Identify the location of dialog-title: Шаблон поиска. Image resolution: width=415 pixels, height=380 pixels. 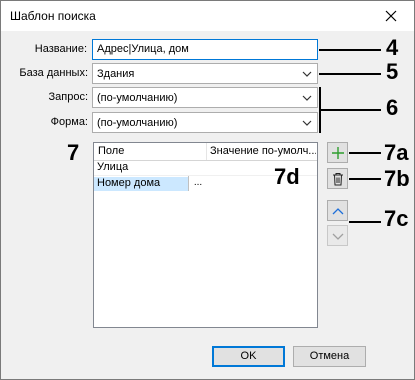
(53, 16).